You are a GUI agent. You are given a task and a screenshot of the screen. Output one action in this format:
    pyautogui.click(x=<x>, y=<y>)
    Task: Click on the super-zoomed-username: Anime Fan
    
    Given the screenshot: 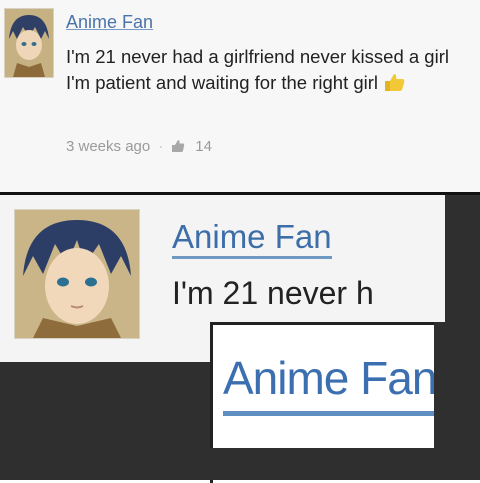 What is the action you would take?
    pyautogui.click(x=330, y=378)
    